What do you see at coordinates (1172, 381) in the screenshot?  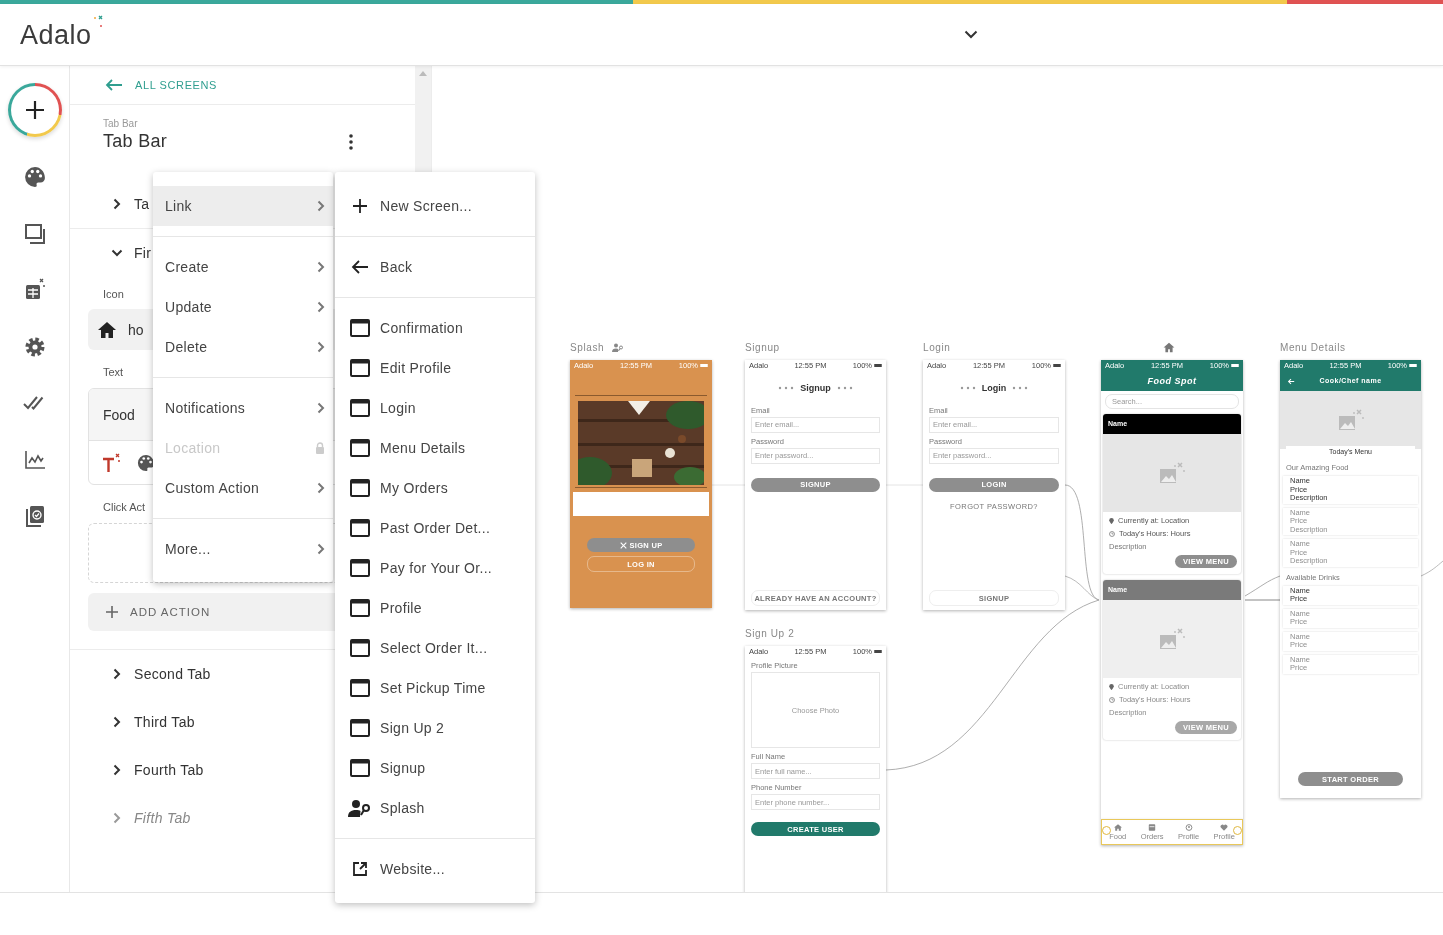 I see `app-header: Food Spot` at bounding box center [1172, 381].